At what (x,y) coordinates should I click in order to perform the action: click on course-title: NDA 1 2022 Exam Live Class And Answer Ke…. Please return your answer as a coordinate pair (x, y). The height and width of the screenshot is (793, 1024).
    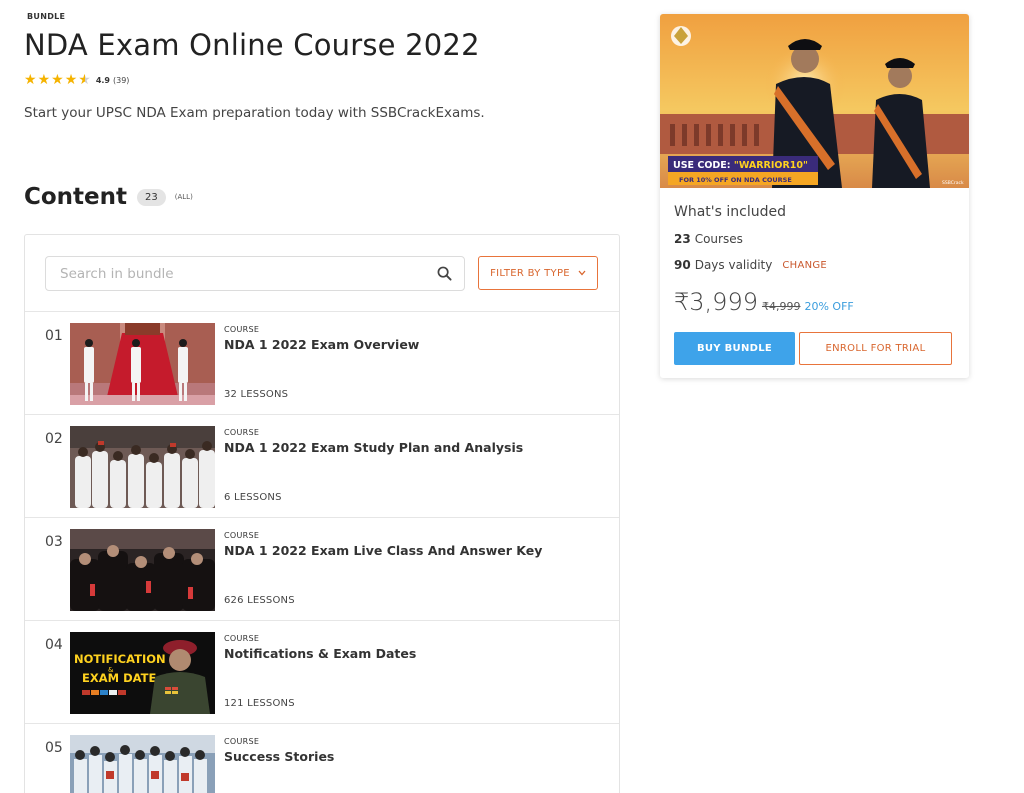
    Looking at the image, I should click on (383, 550).